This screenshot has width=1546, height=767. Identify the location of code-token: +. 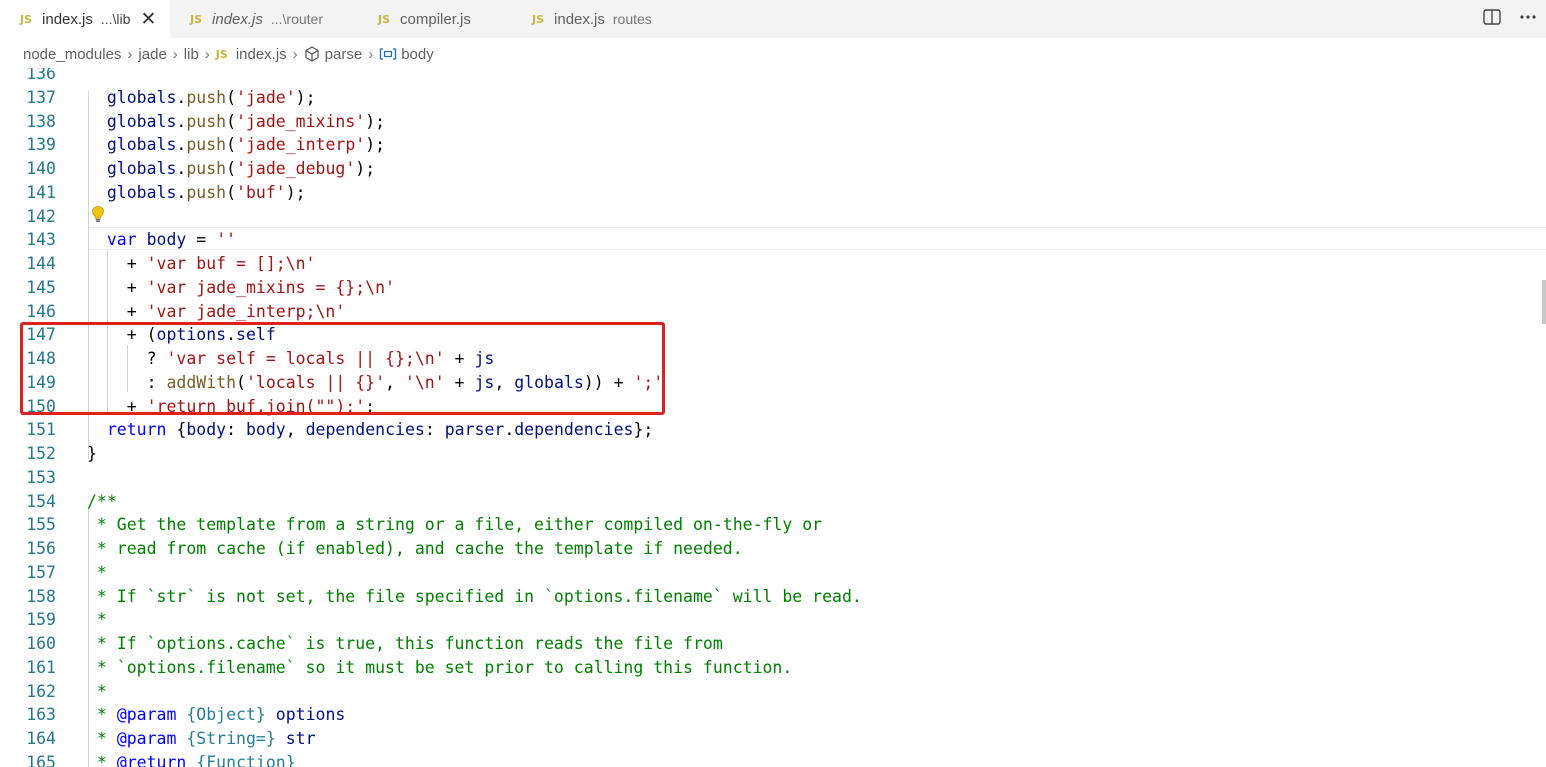
(117, 263).